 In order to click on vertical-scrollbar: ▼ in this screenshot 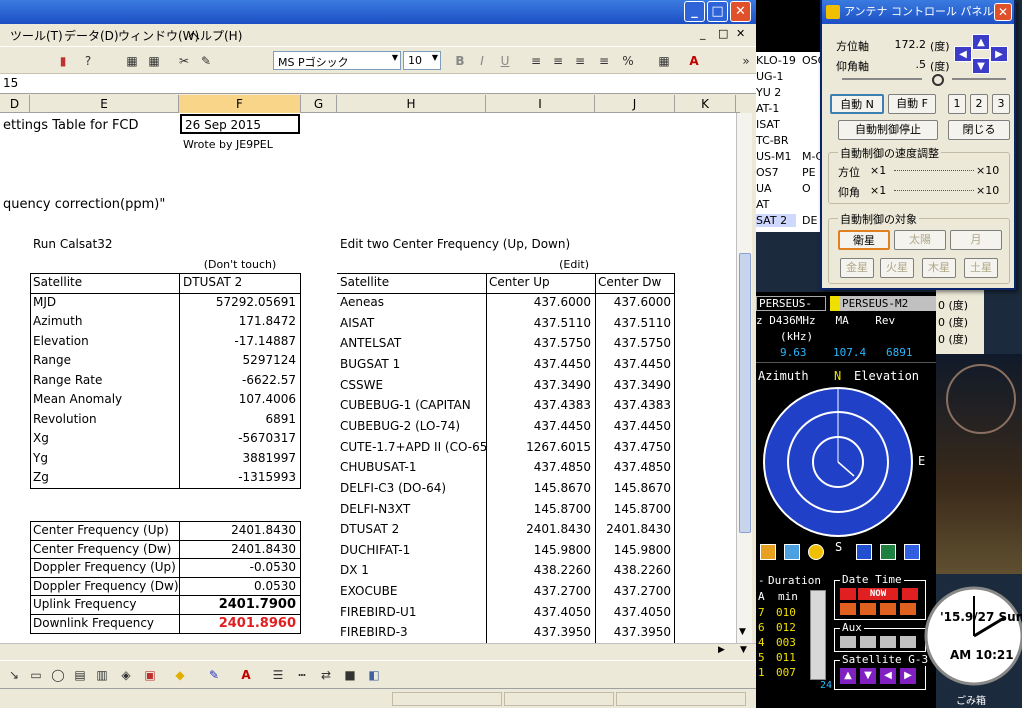, I will do `click(744, 378)`.